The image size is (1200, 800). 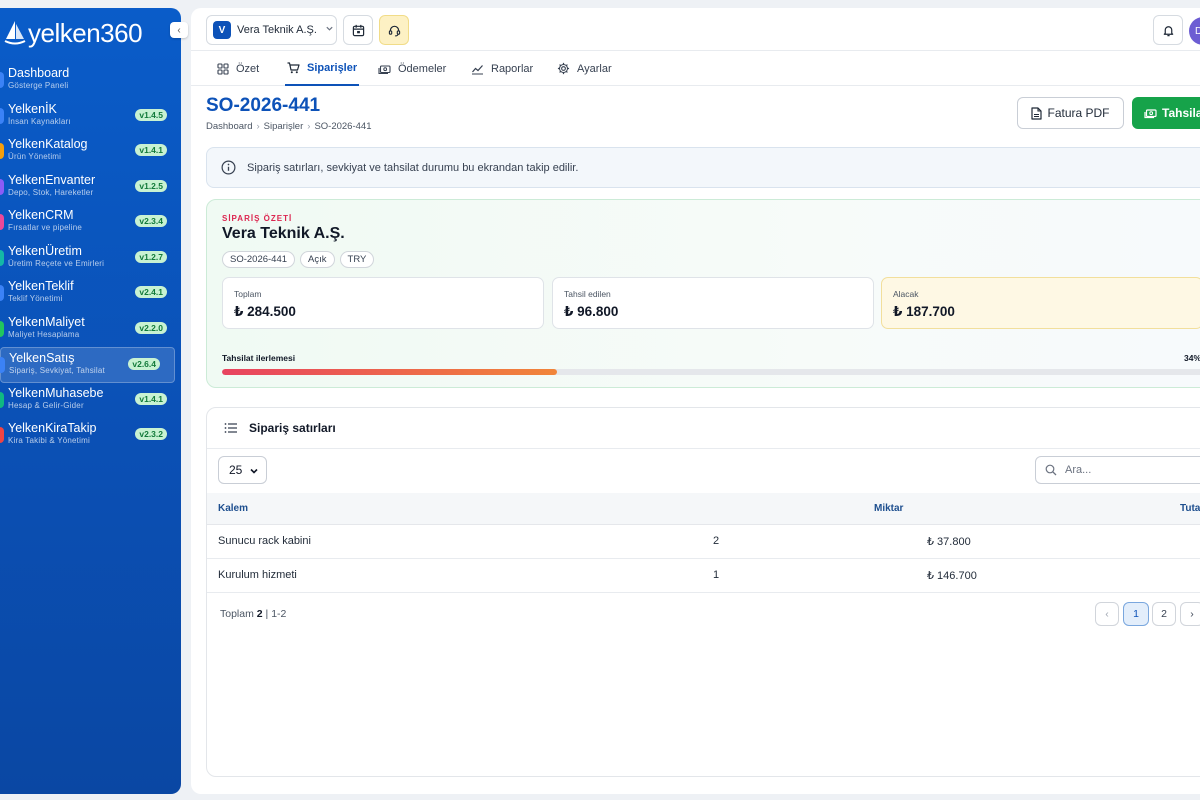 What do you see at coordinates (332, 67) in the screenshot?
I see `tab-label: Siparişler` at bounding box center [332, 67].